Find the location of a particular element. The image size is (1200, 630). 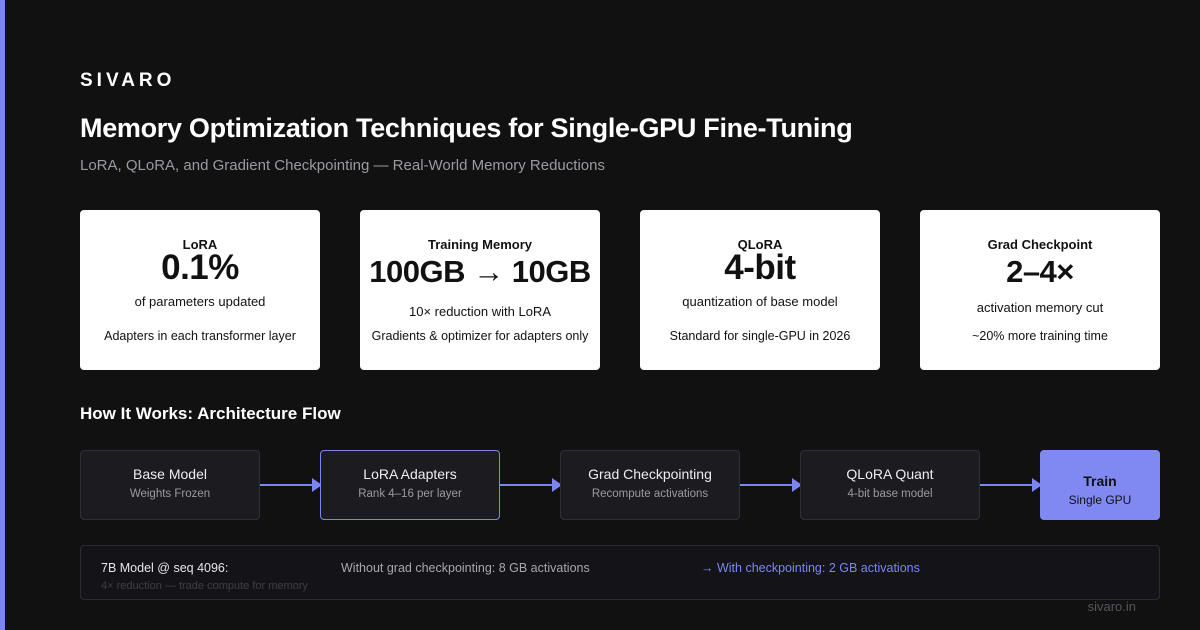

brand-logo: SIVARO is located at coordinates (128, 80).